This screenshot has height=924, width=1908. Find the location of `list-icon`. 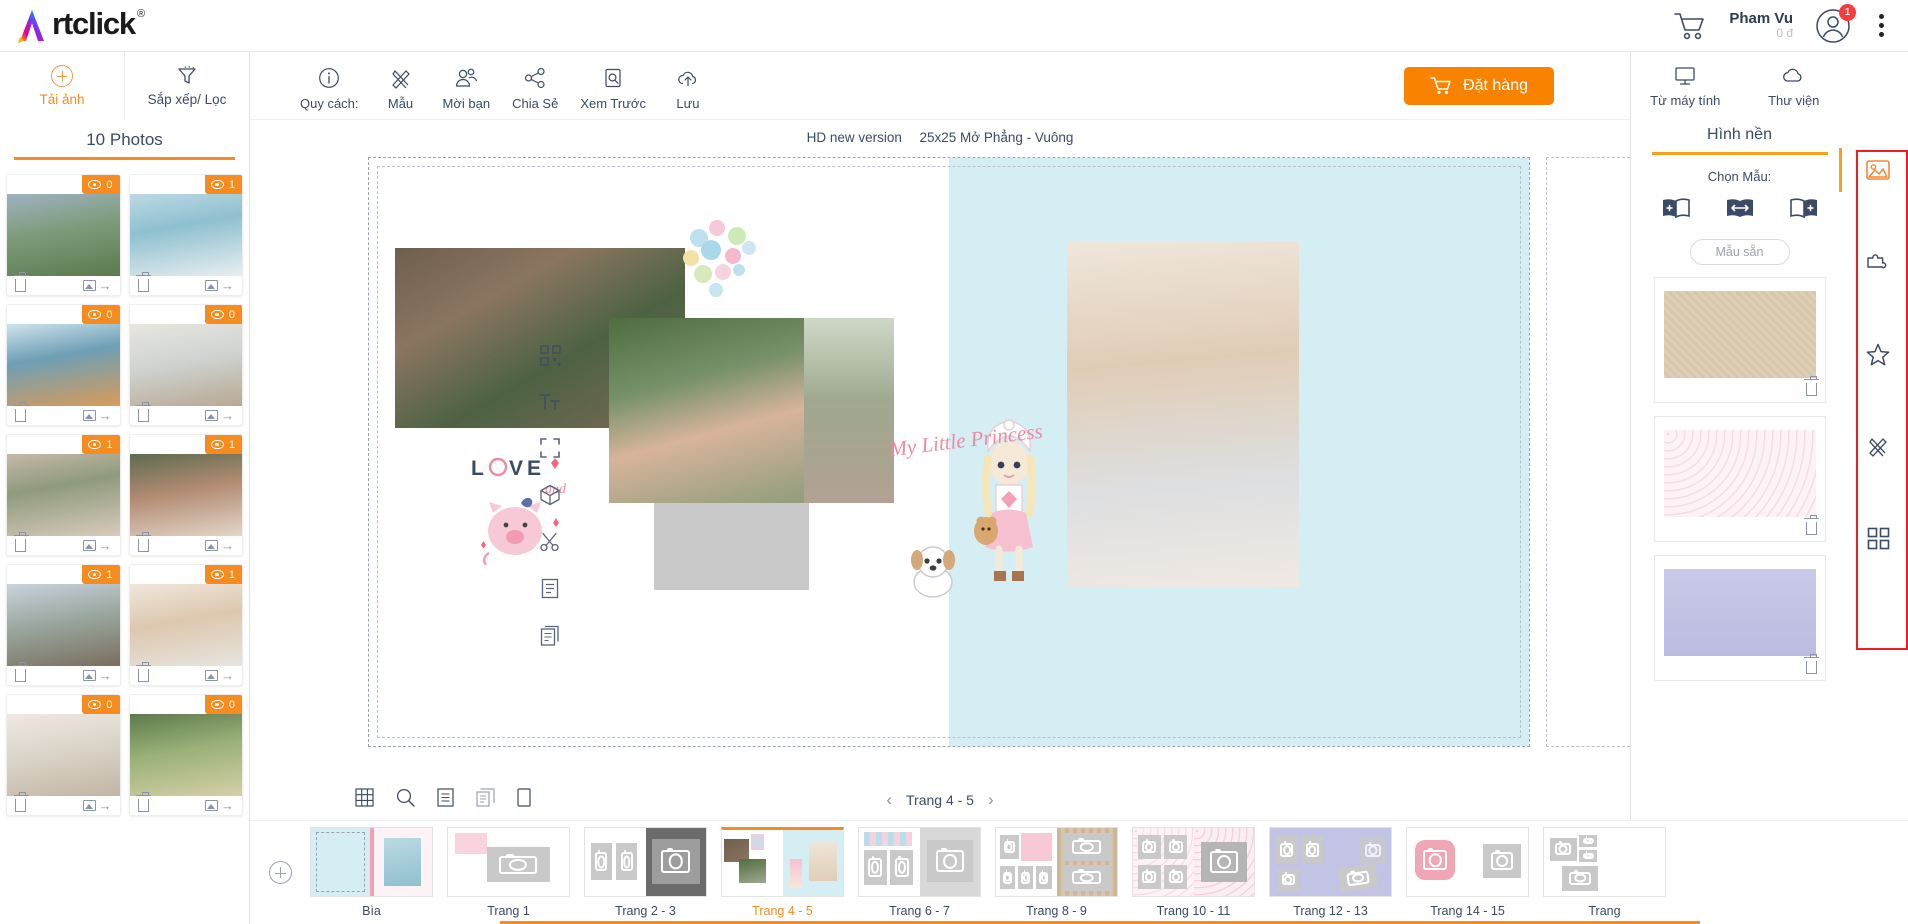

list-icon is located at coordinates (445, 800).